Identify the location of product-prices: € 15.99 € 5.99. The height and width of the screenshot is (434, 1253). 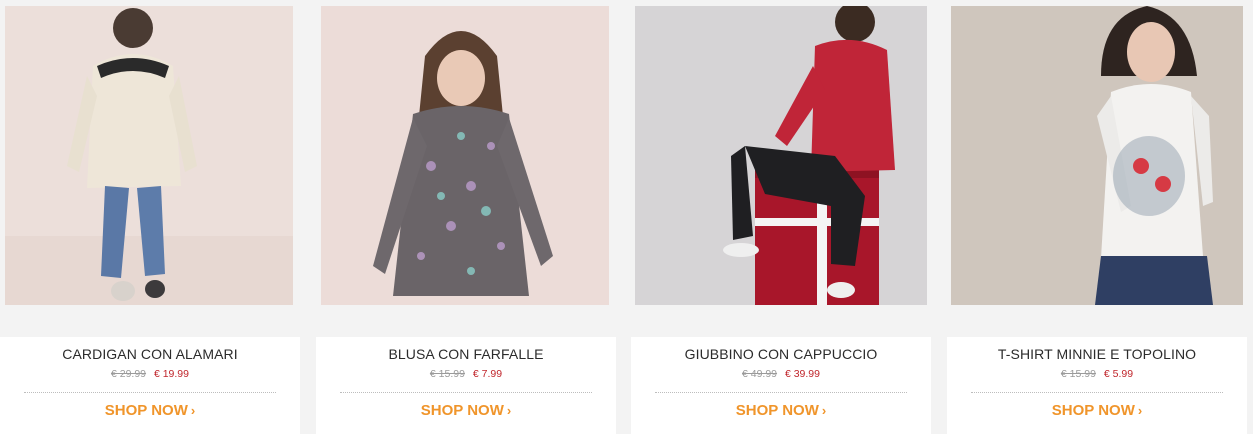
(1097, 374).